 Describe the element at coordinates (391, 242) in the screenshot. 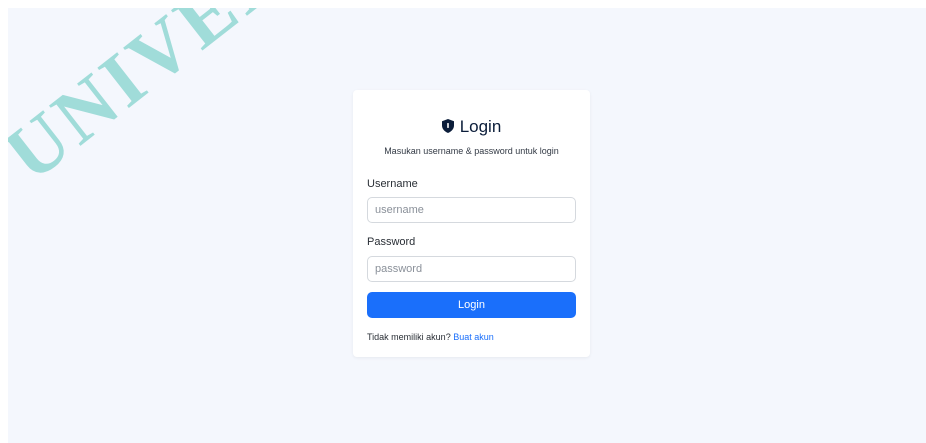

I see `password-label: Password` at that location.